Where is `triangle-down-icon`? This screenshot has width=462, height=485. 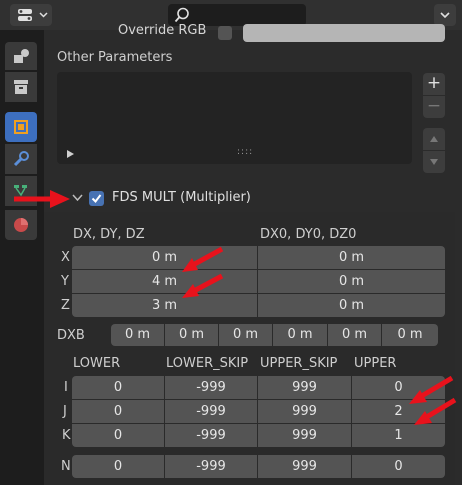
triangle-down-icon is located at coordinates (434, 162).